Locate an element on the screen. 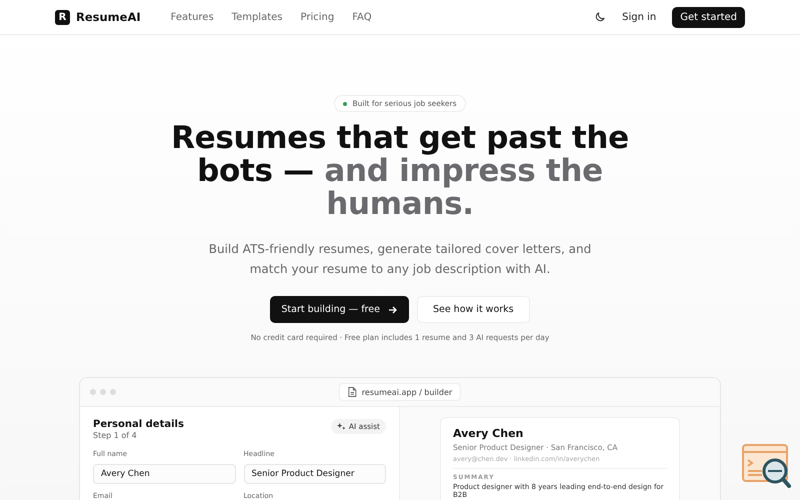 This screenshot has width=800, height=500. get-started-button: Get started is located at coordinates (708, 17).